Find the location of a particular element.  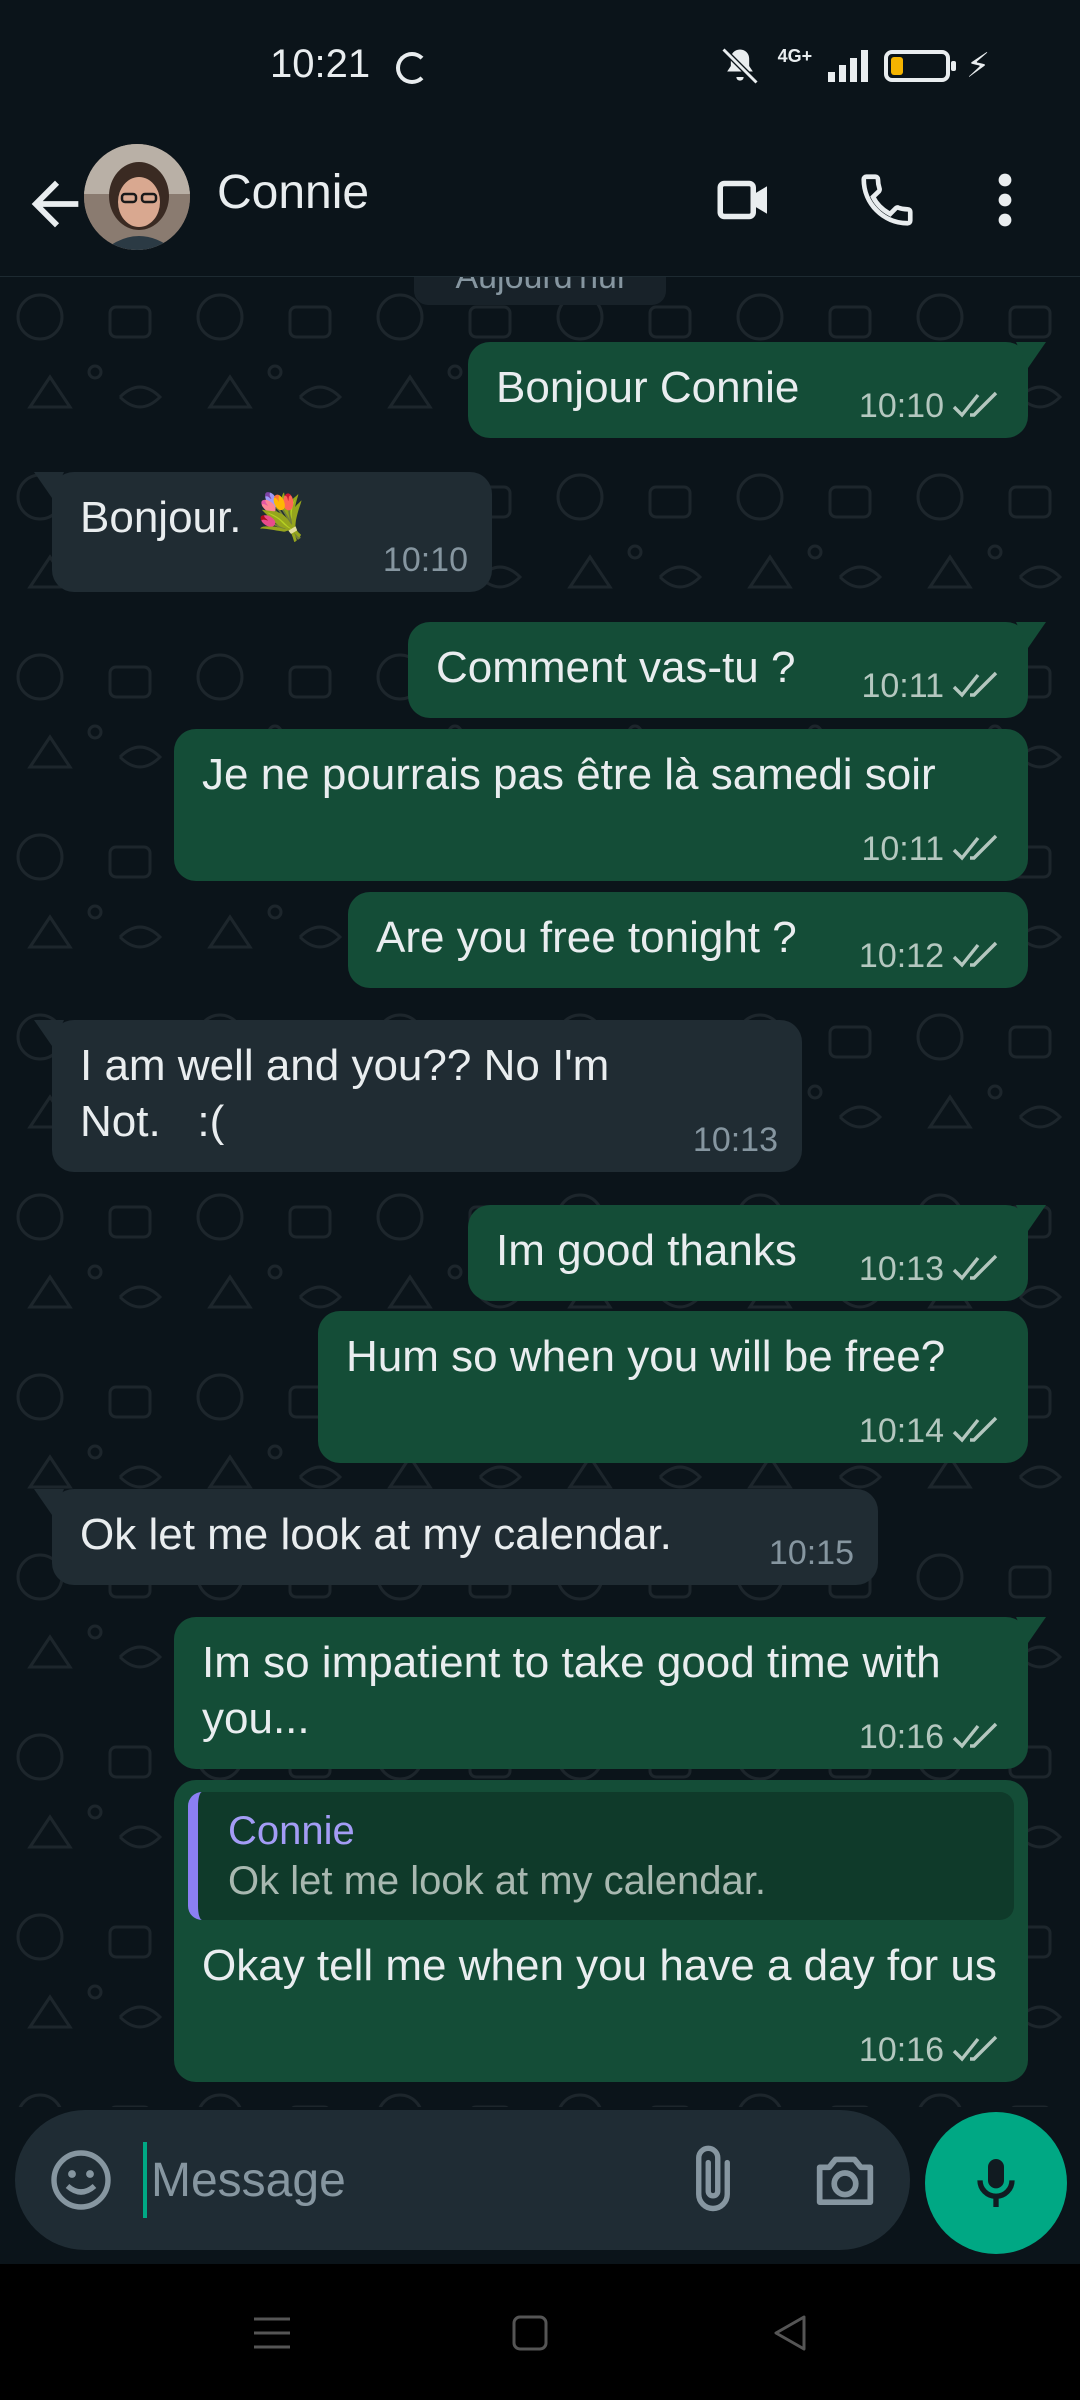

chat-header: Connie is located at coordinates (540, 206).